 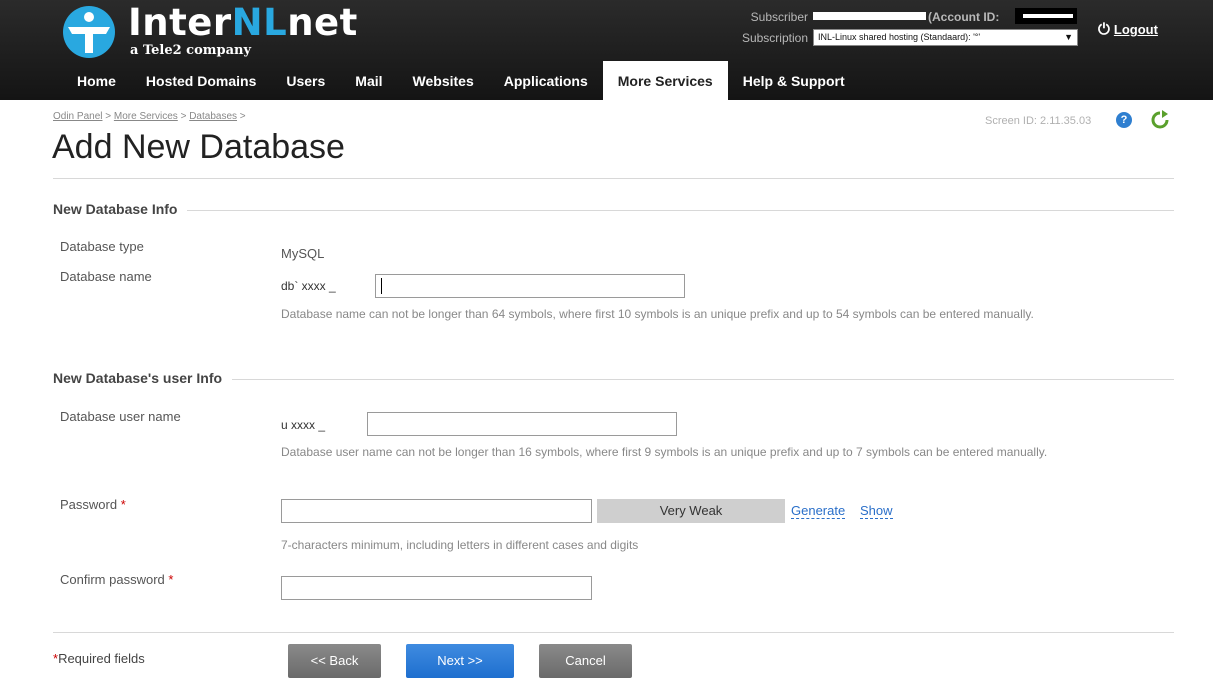 What do you see at coordinates (1135, 29) in the screenshot?
I see `logout-label: Logout` at bounding box center [1135, 29].